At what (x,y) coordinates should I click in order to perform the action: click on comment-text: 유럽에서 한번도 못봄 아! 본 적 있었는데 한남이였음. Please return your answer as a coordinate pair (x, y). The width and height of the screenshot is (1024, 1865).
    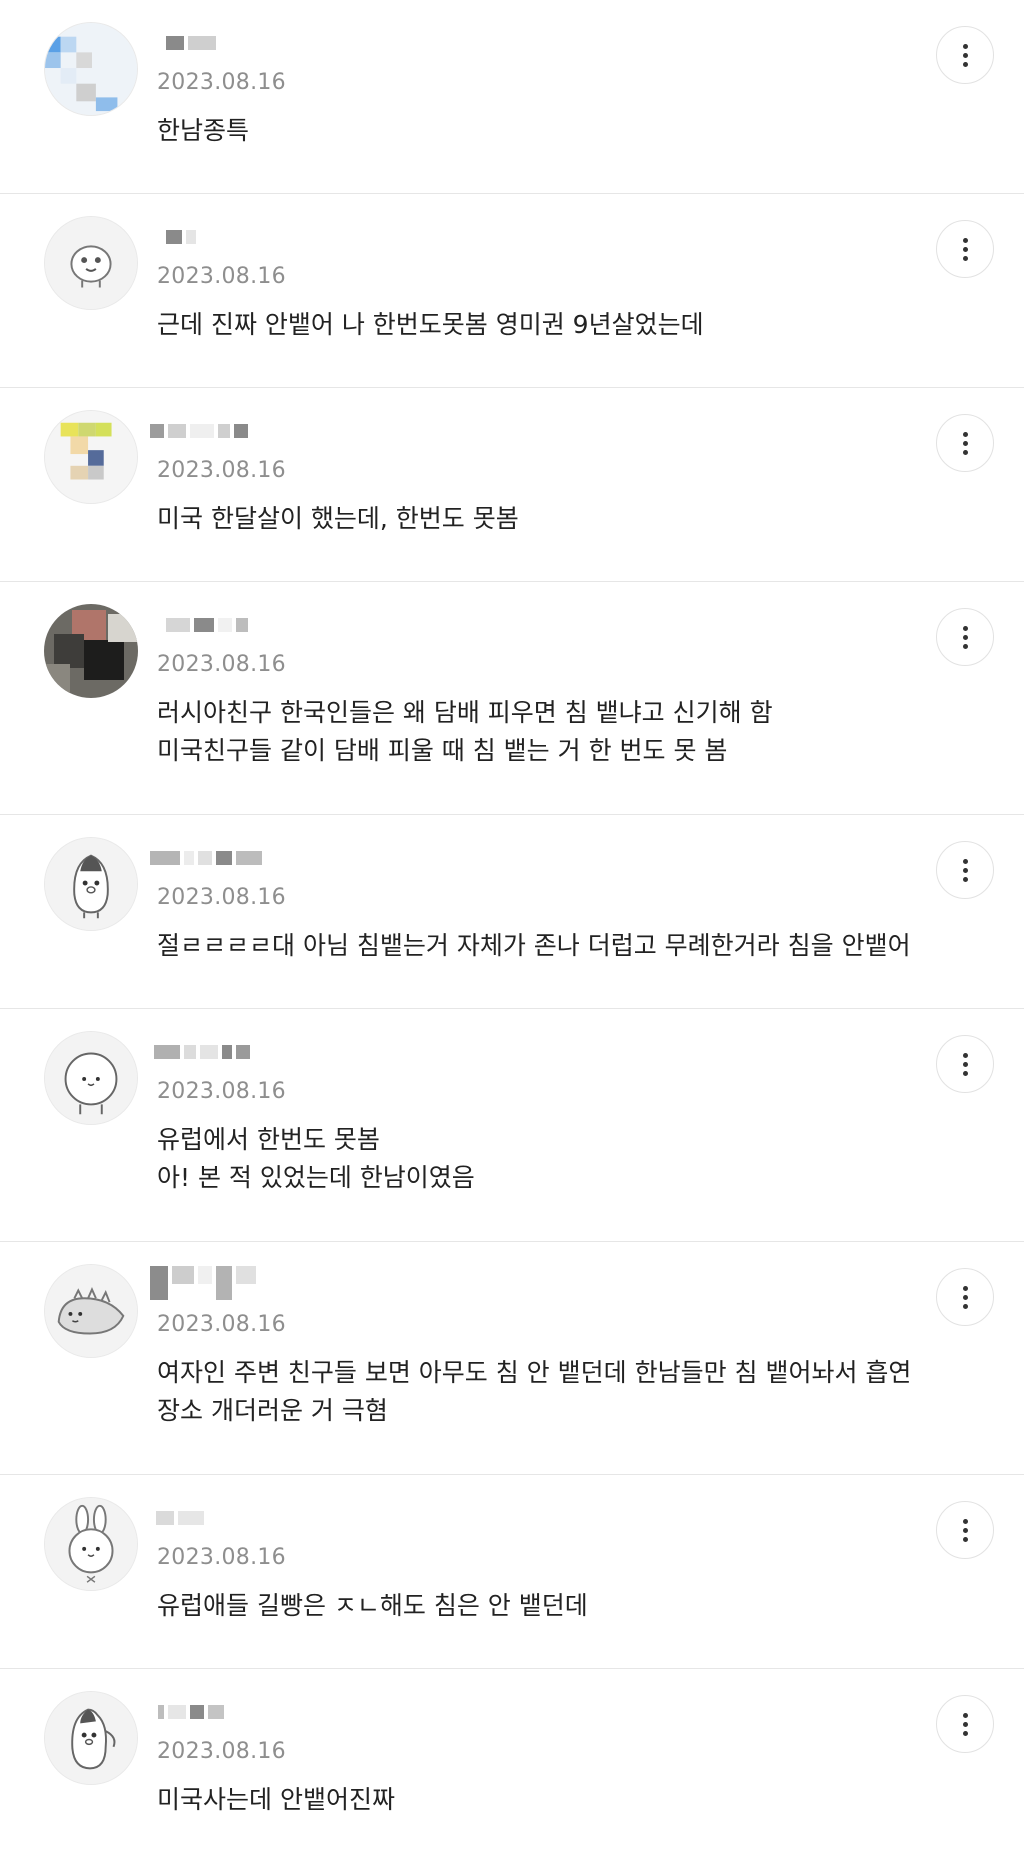
    Looking at the image, I should click on (316, 1158).